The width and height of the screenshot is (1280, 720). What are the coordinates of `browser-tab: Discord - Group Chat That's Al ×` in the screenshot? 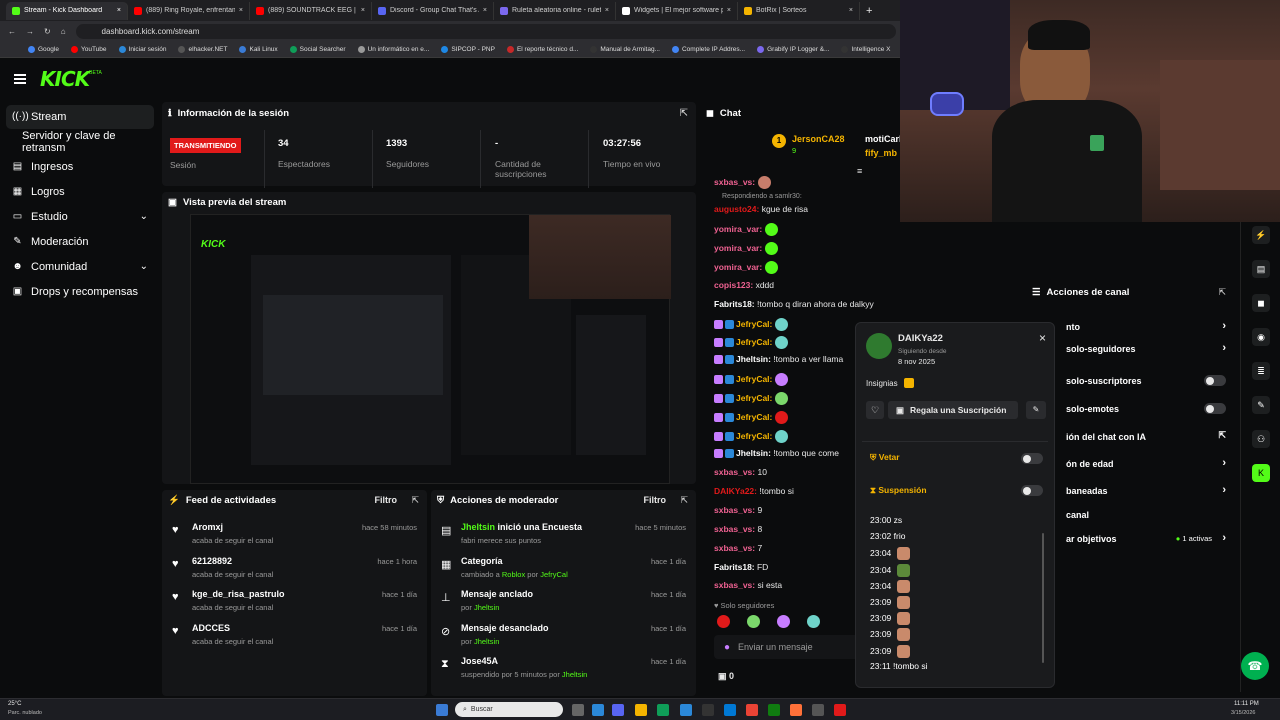 It's located at (433, 10).